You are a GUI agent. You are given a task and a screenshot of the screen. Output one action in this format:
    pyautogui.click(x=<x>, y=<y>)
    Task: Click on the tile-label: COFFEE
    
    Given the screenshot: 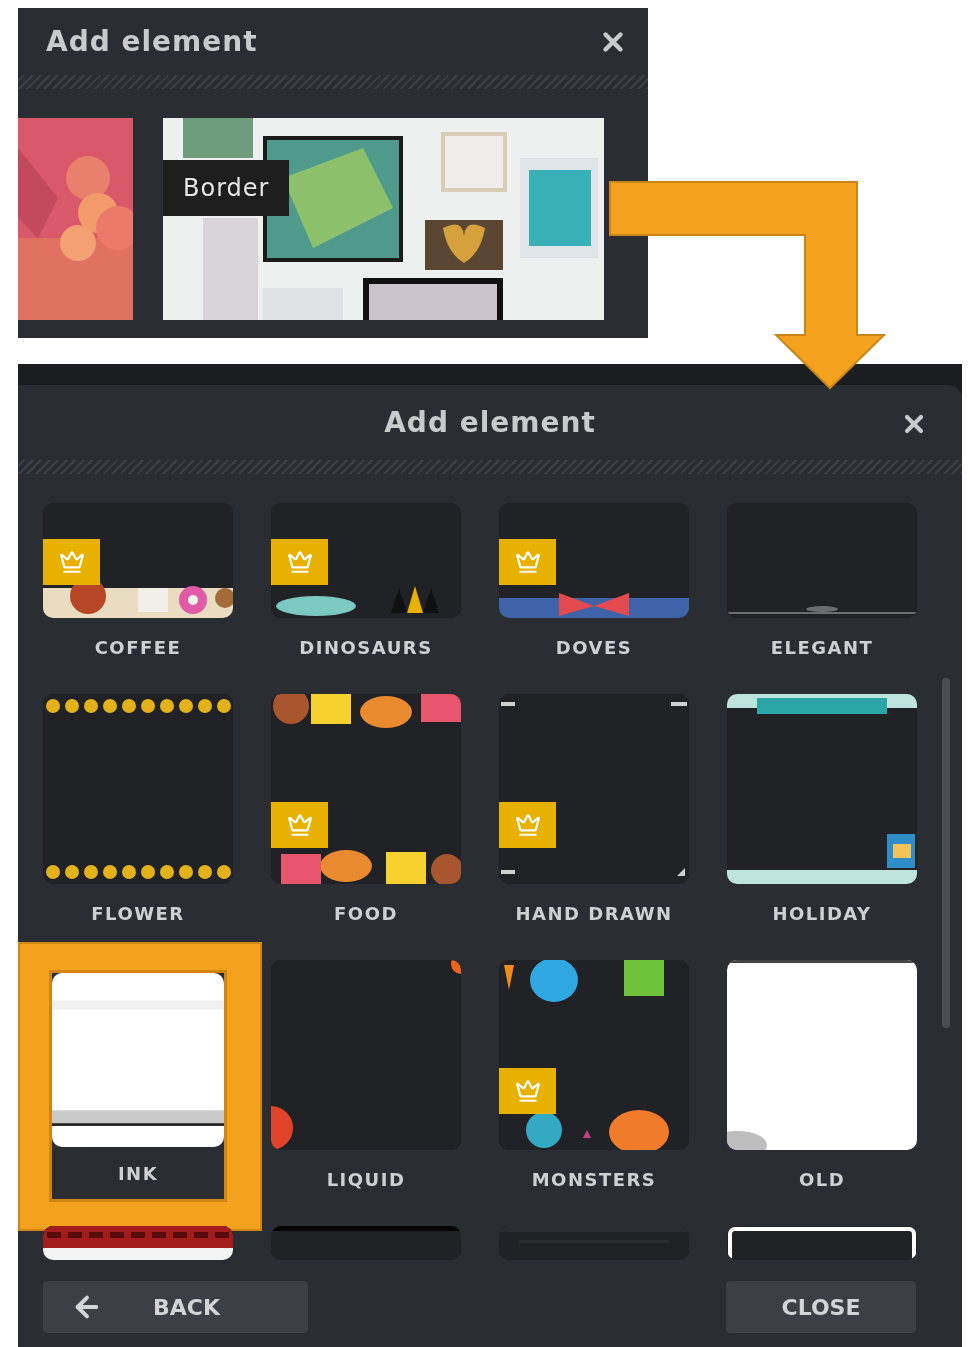 What is the action you would take?
    pyautogui.click(x=138, y=648)
    